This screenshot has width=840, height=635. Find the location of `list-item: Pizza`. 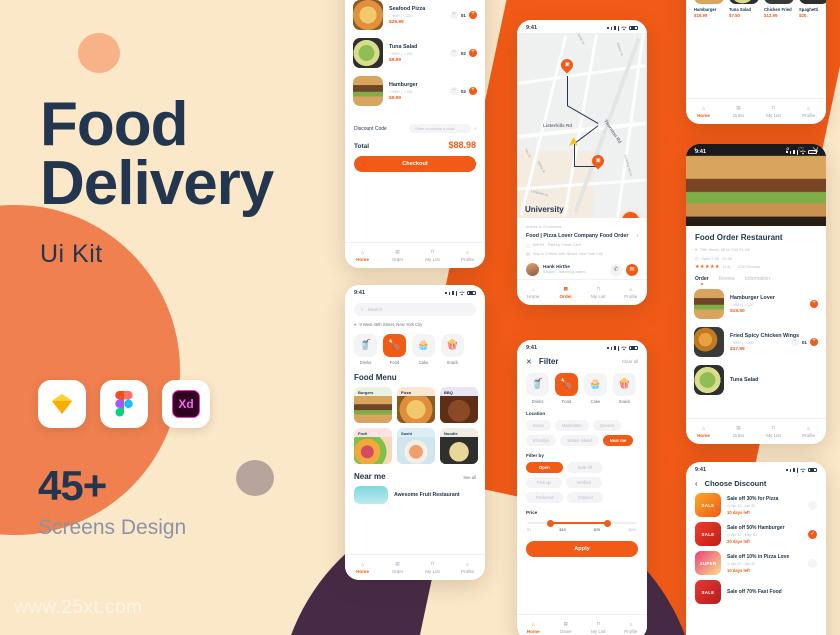

list-item: Pizza is located at coordinates (416, 405).